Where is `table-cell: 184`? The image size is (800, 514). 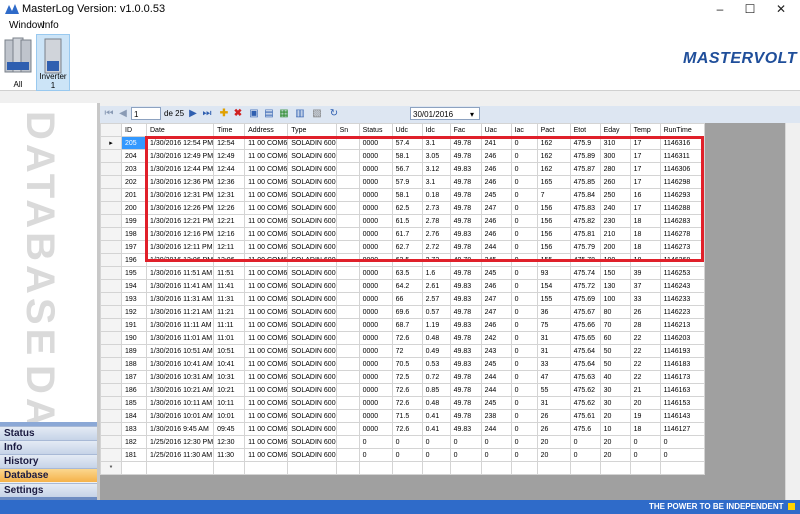
table-cell: 184 is located at coordinates (134, 416).